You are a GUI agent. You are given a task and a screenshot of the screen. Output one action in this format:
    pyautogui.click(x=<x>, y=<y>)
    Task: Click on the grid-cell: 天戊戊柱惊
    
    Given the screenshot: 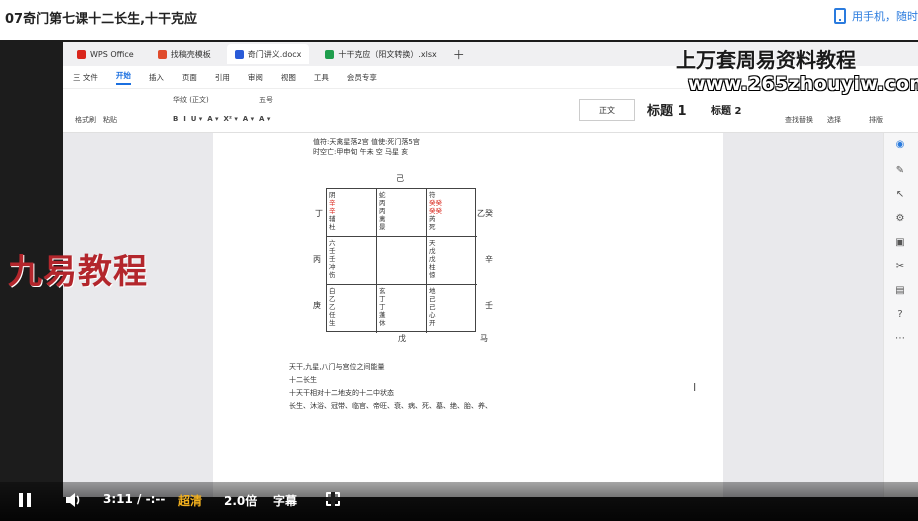 What is the action you would take?
    pyautogui.click(x=452, y=261)
    